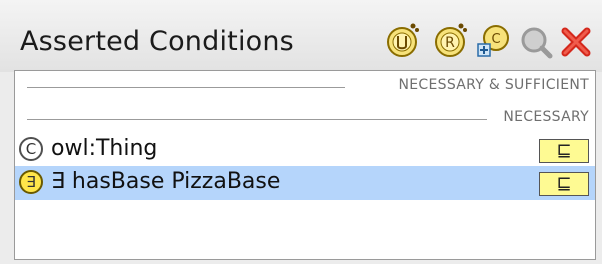 The width and height of the screenshot is (602, 264). Describe the element at coordinates (31, 182) in the screenshot. I see `existential-restriction-icon: ∃` at that location.